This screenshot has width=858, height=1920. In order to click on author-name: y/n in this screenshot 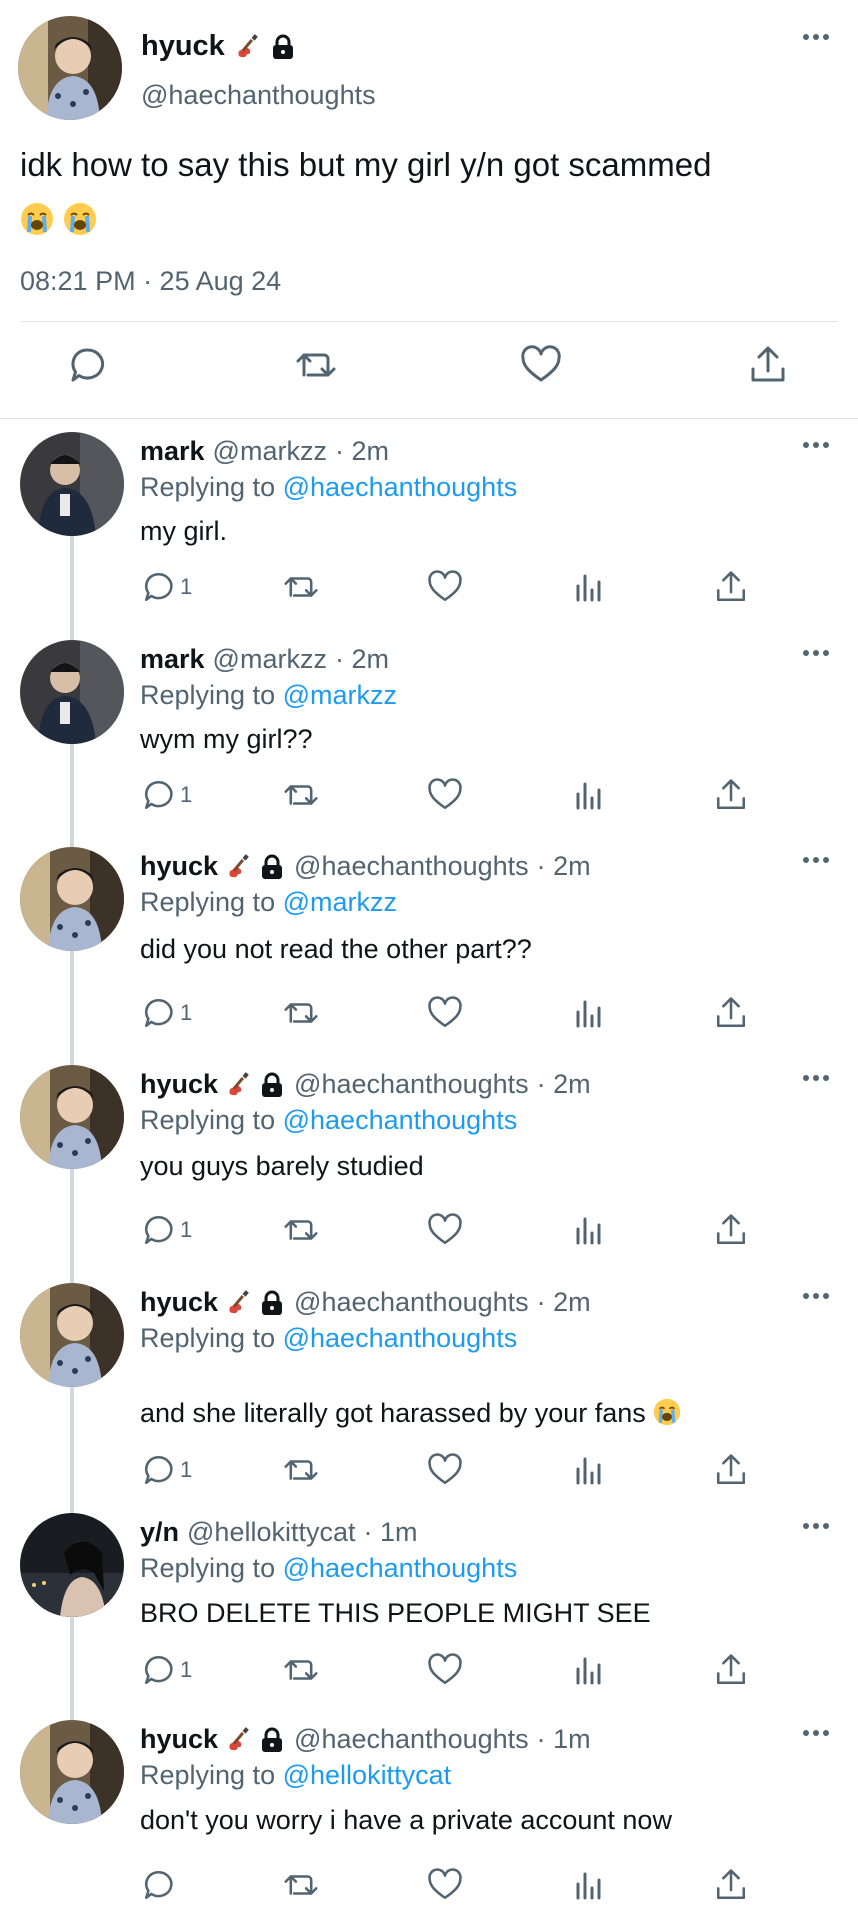, I will do `click(159, 1532)`.